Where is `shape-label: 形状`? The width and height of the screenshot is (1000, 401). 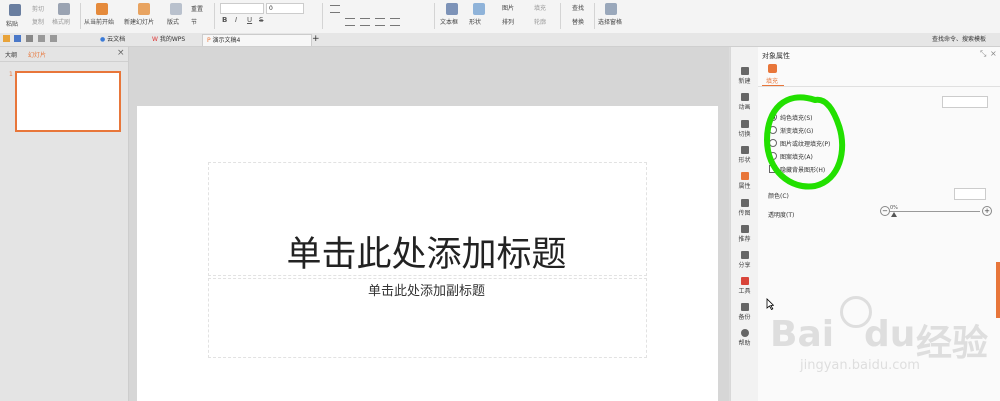
shape-label: 形状 is located at coordinates (475, 22).